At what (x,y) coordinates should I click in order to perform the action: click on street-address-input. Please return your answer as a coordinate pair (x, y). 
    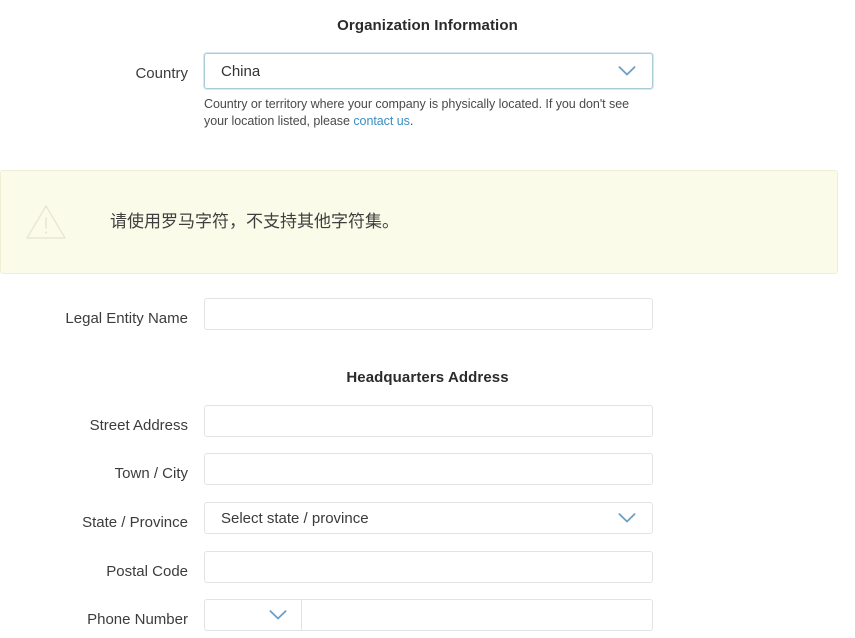
    Looking at the image, I should click on (428, 421).